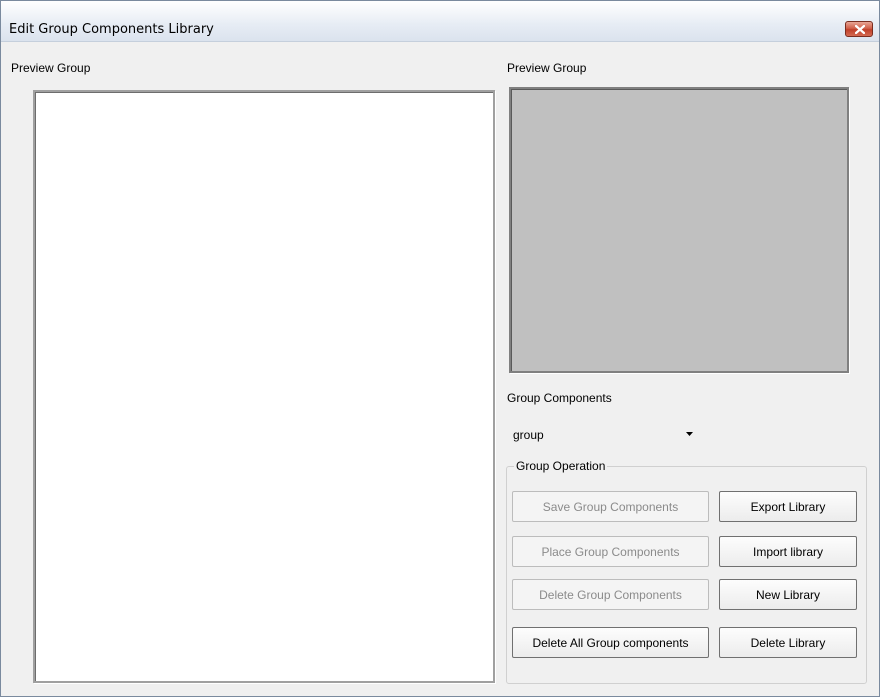 Image resolution: width=880 pixels, height=697 pixels. I want to click on close-button, so click(859, 29).